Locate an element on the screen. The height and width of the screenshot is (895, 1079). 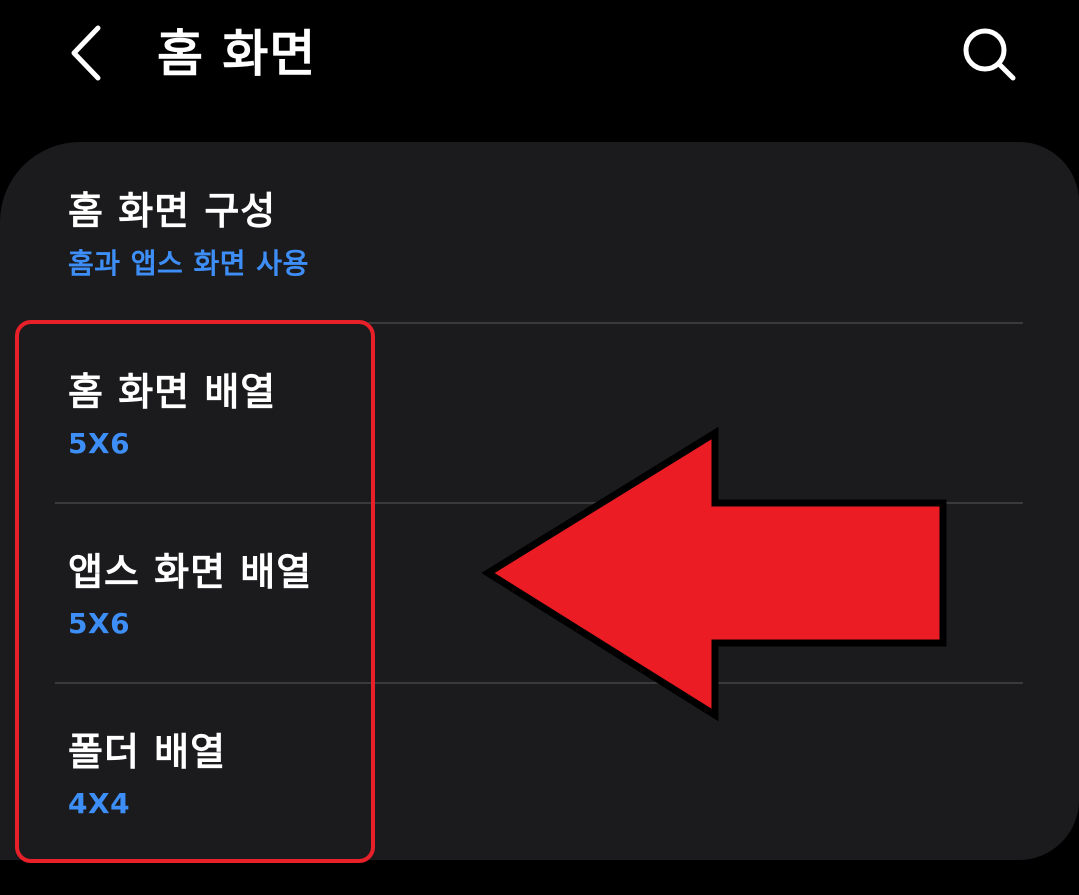
item-subtitle: 홈과 앱스 화면 사용 is located at coordinates (188, 263).